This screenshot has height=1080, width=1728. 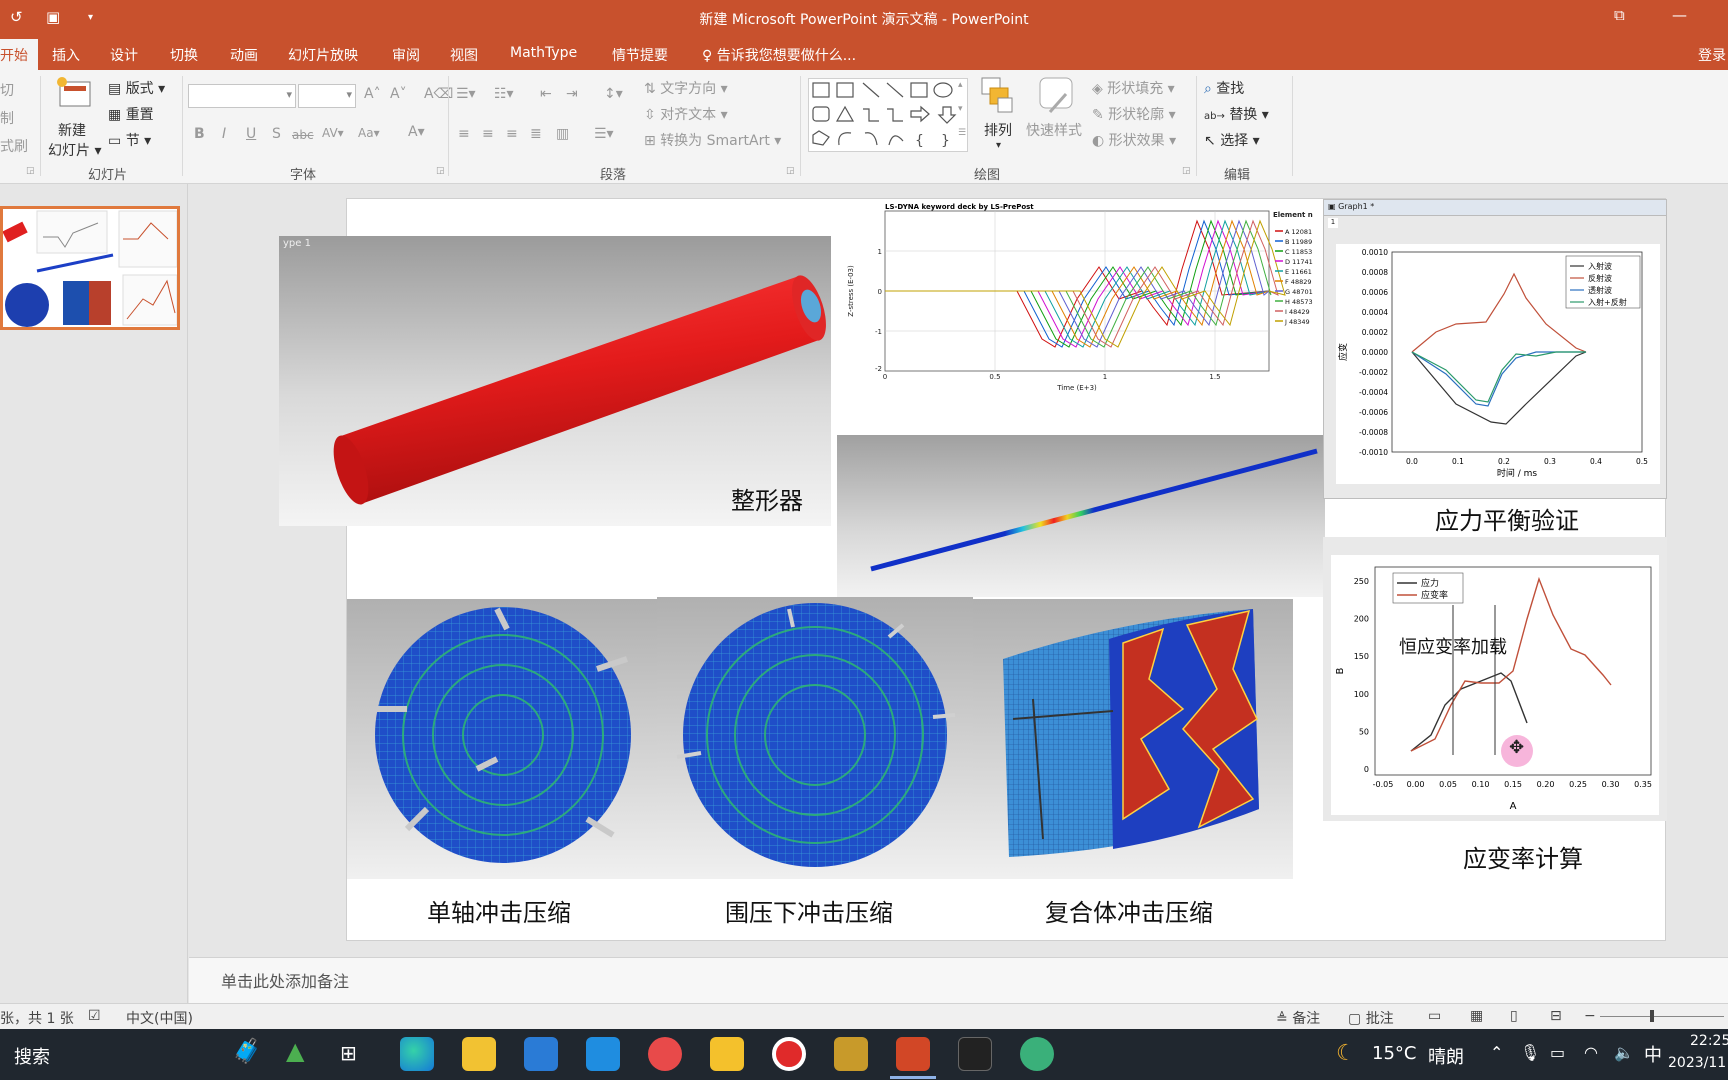 I want to click on clock-date: 2023/11, so click(x=1697, y=1063).